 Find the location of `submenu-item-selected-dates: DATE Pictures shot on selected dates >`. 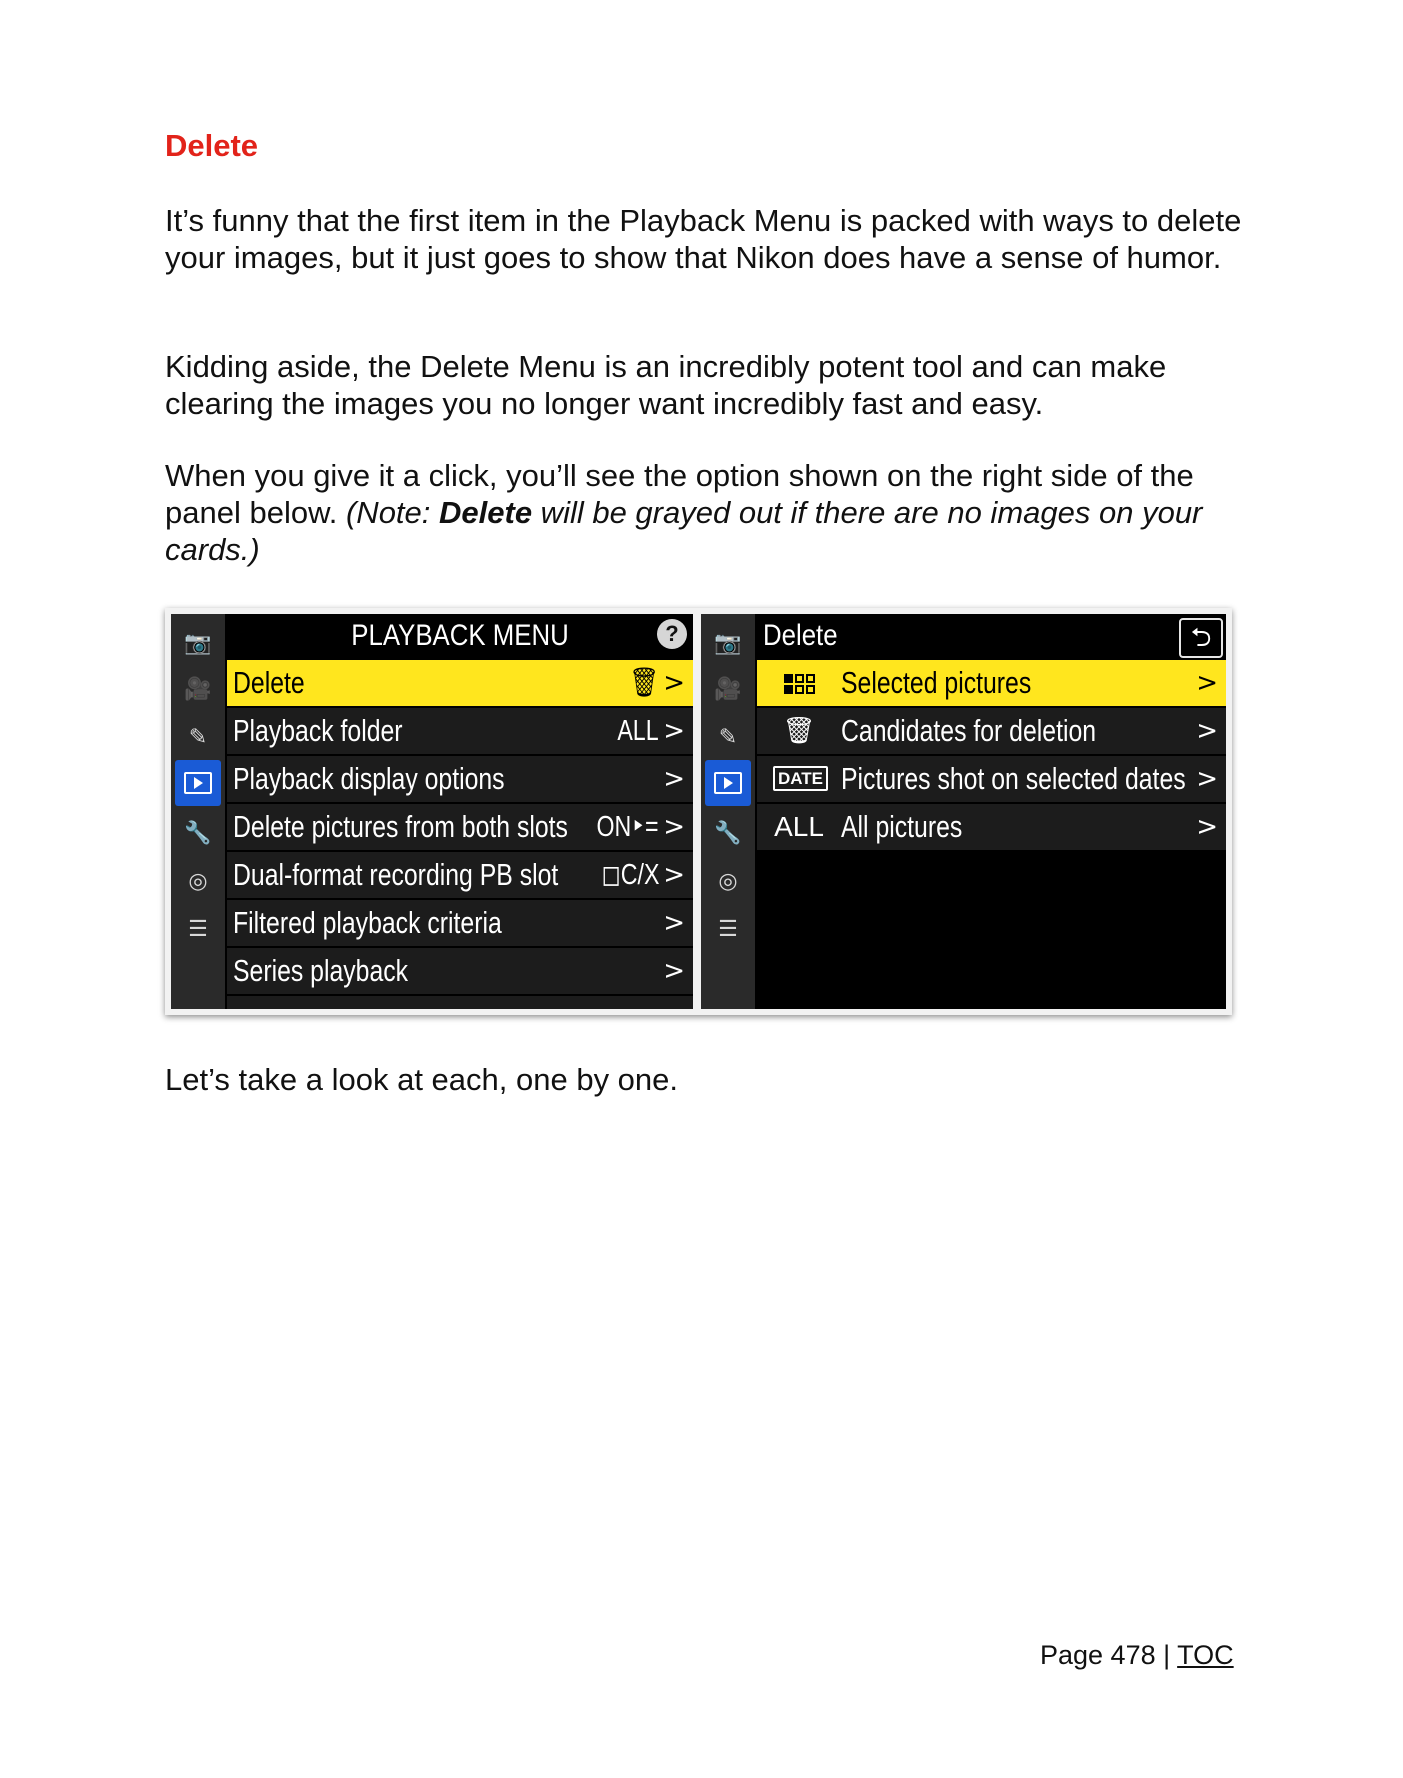

submenu-item-selected-dates: DATE Pictures shot on selected dates > is located at coordinates (991, 780).